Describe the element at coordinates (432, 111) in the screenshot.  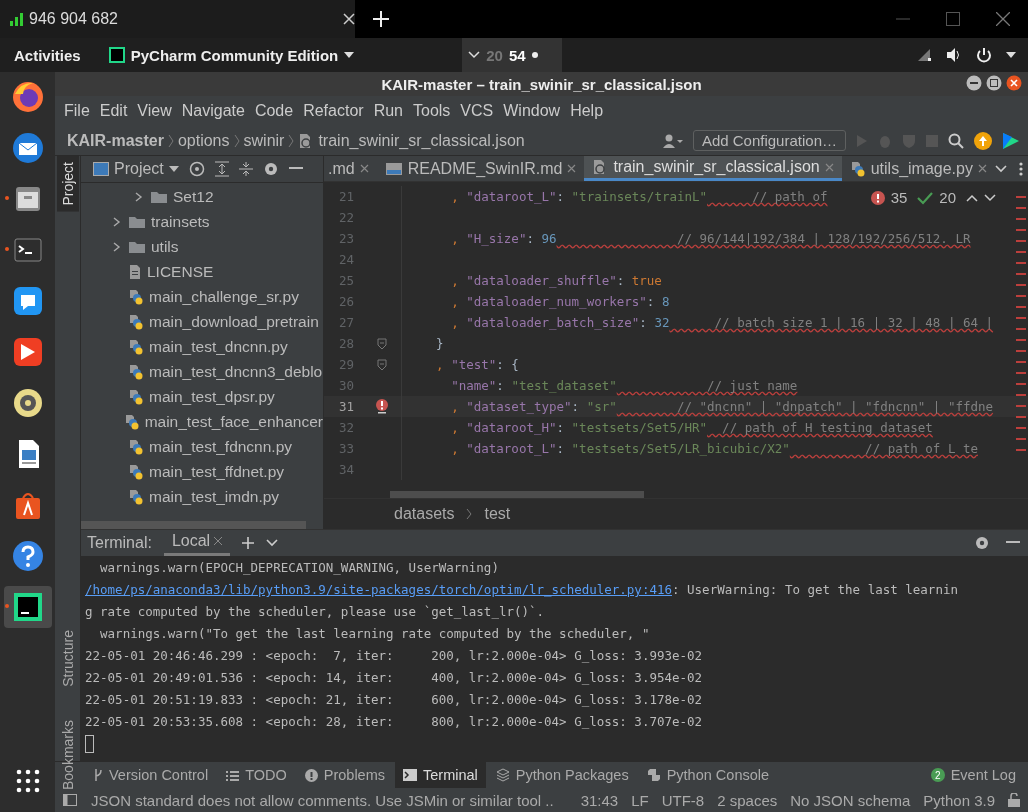
I see `menu-item: Tools` at that location.